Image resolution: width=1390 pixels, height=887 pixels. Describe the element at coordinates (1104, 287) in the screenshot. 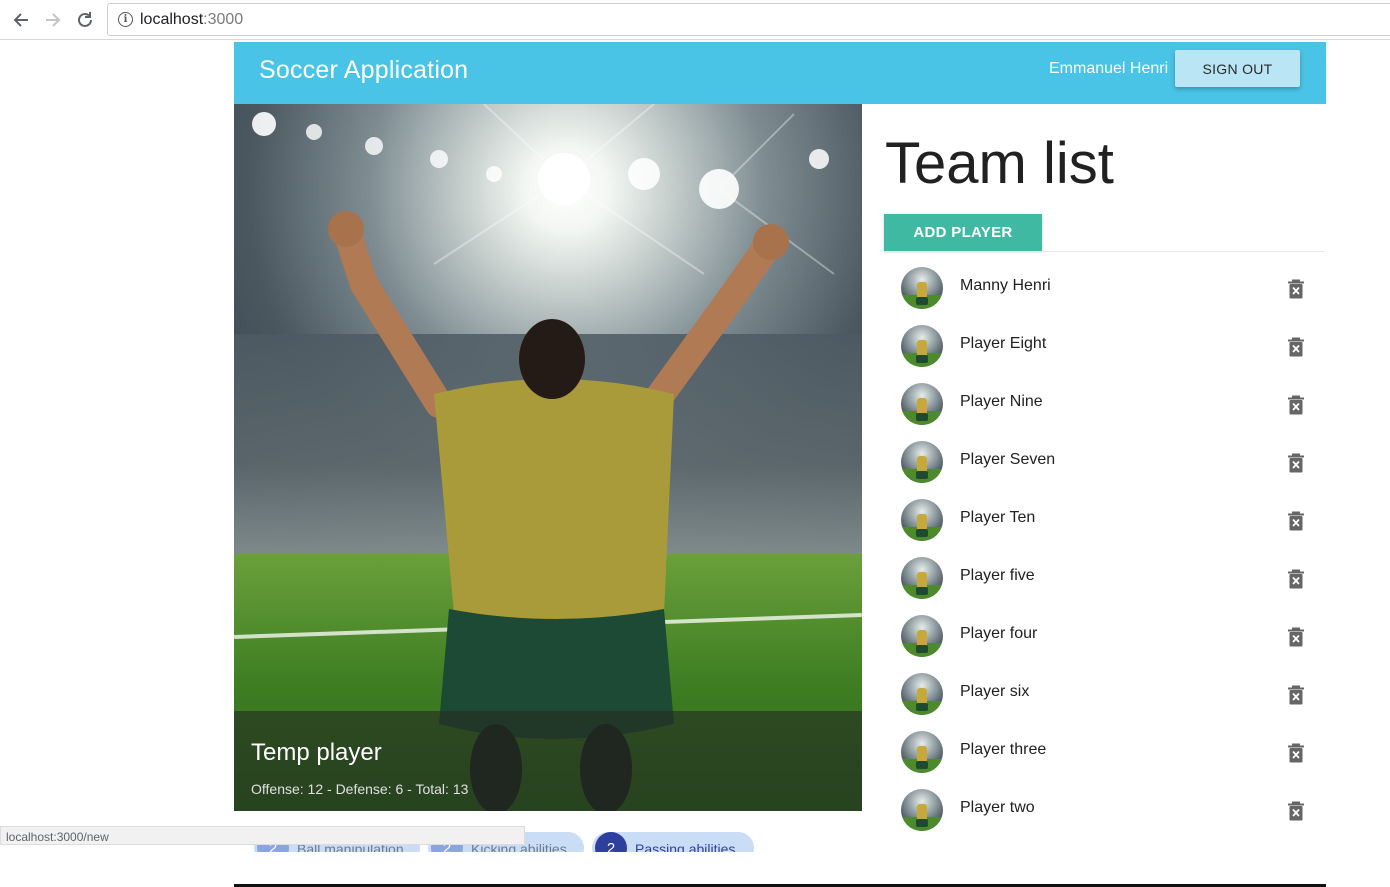

I see `player-list-item: Manny Henri` at that location.